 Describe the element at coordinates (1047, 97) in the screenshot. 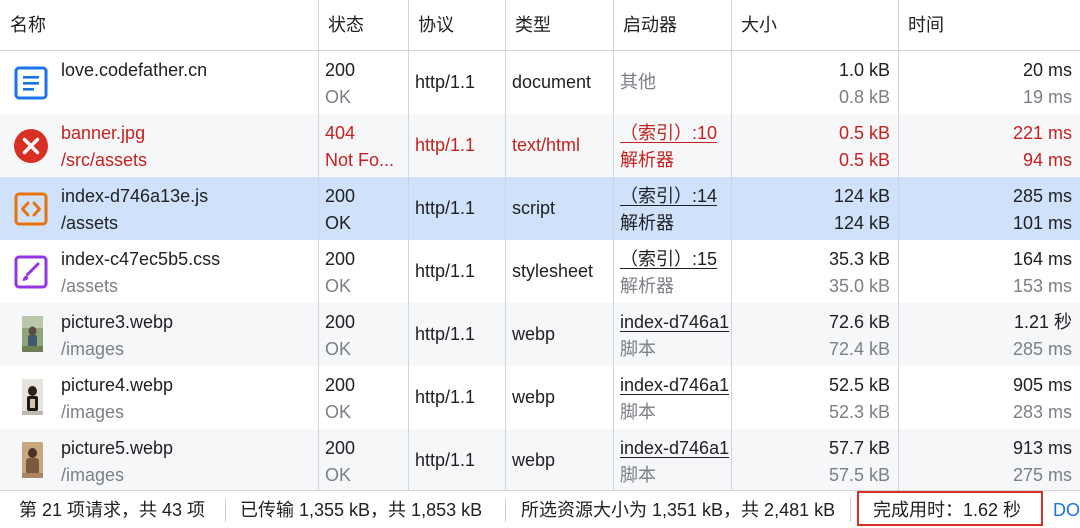

I see `time-latency: 19 ms` at that location.